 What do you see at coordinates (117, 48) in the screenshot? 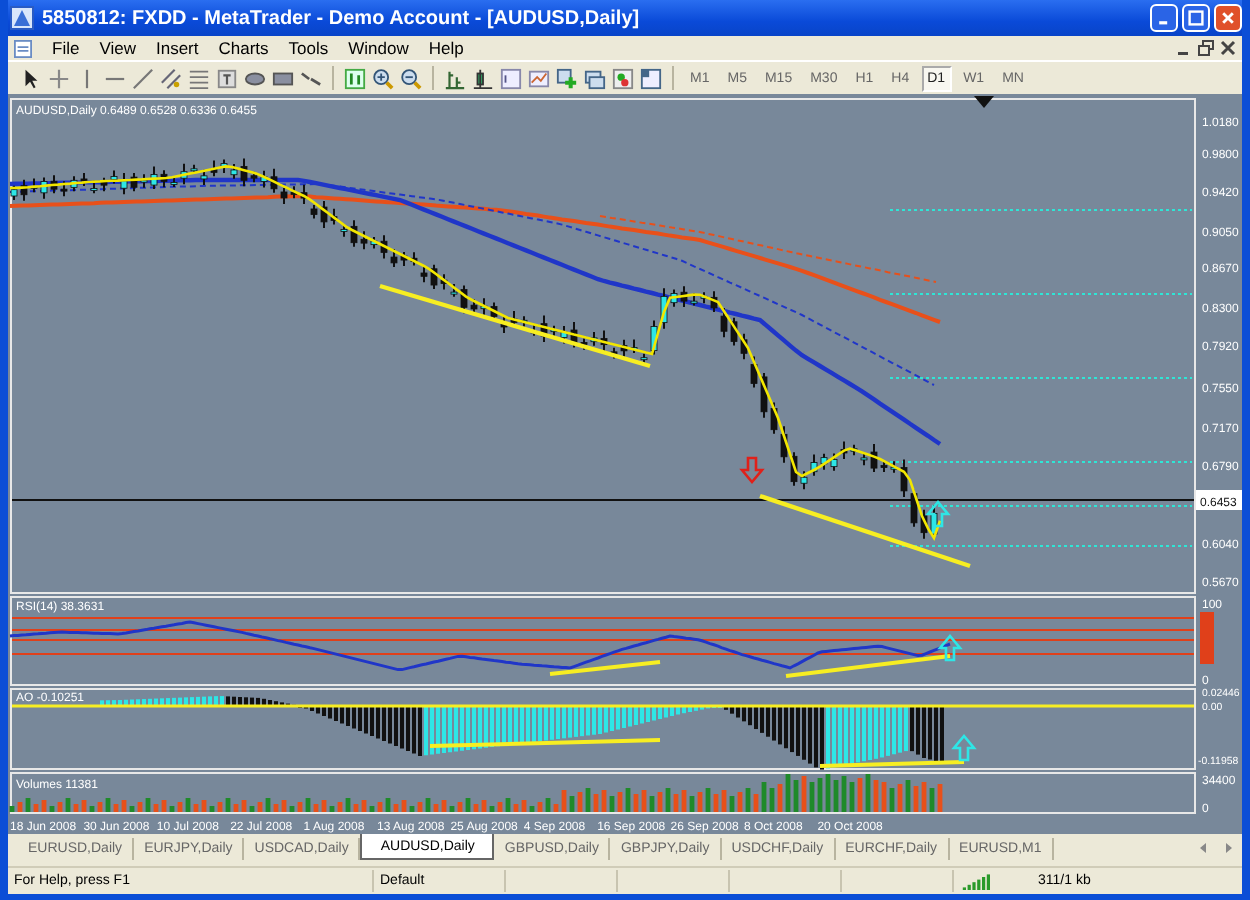
I see `menu-item: View` at bounding box center [117, 48].